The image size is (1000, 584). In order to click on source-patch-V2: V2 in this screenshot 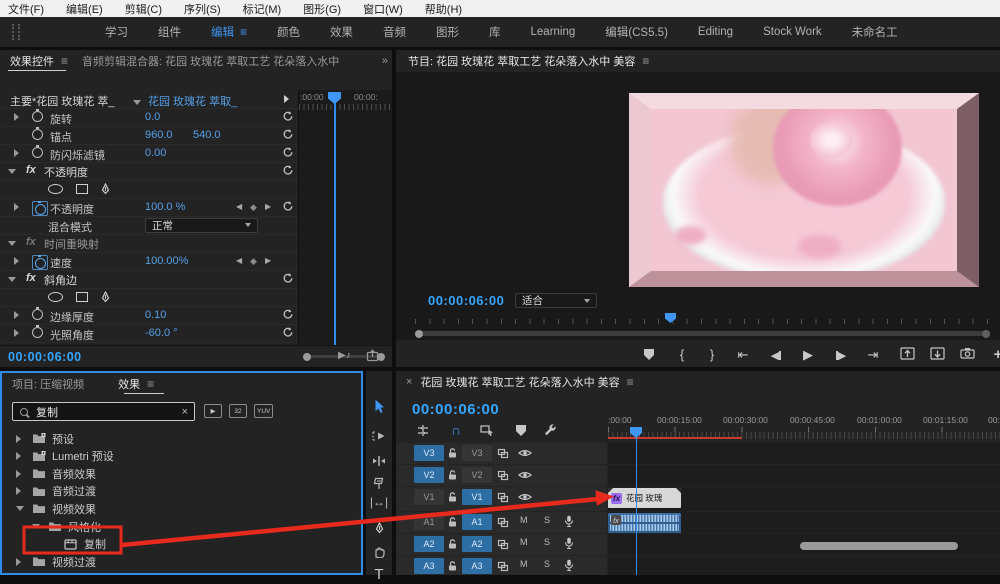, I will do `click(429, 475)`.